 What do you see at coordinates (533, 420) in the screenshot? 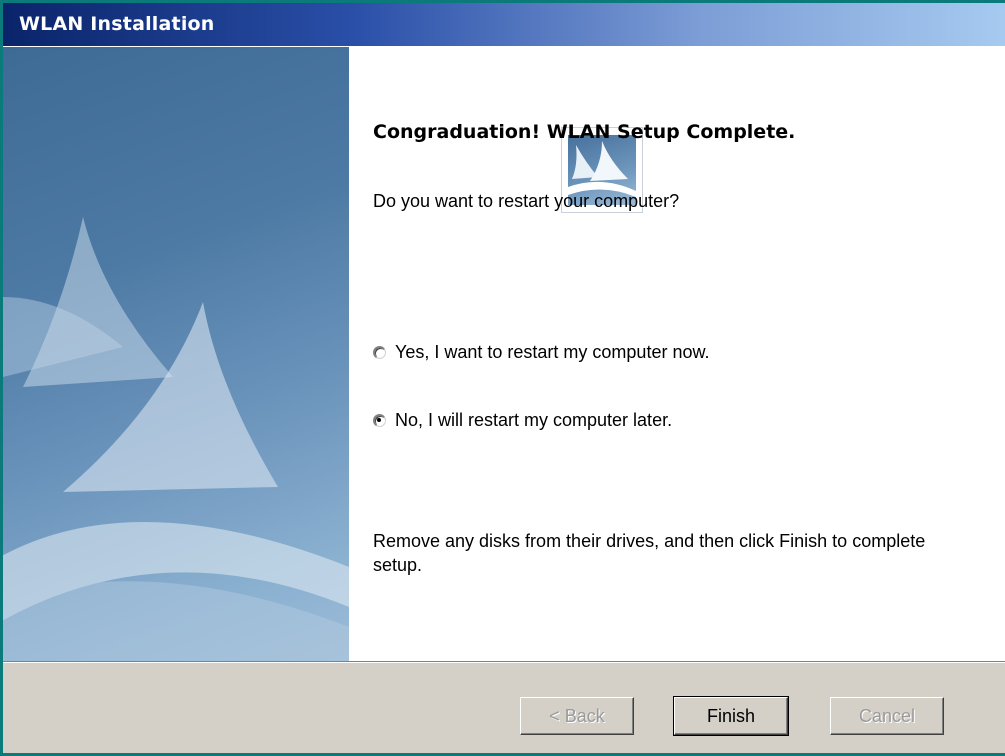
I see `restart-later-label: No, I will restart my computer later.` at bounding box center [533, 420].